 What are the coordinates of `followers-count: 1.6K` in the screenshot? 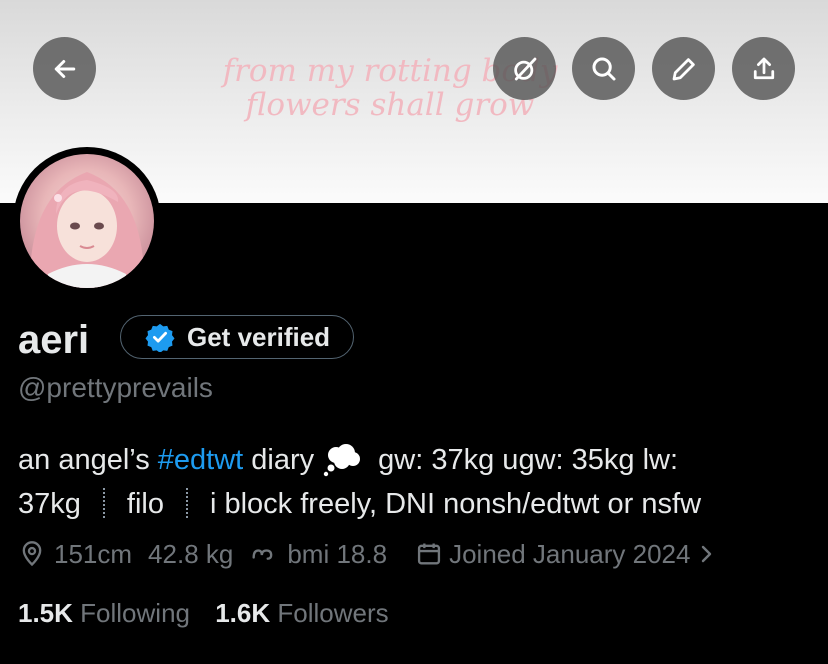 It's located at (243, 613).